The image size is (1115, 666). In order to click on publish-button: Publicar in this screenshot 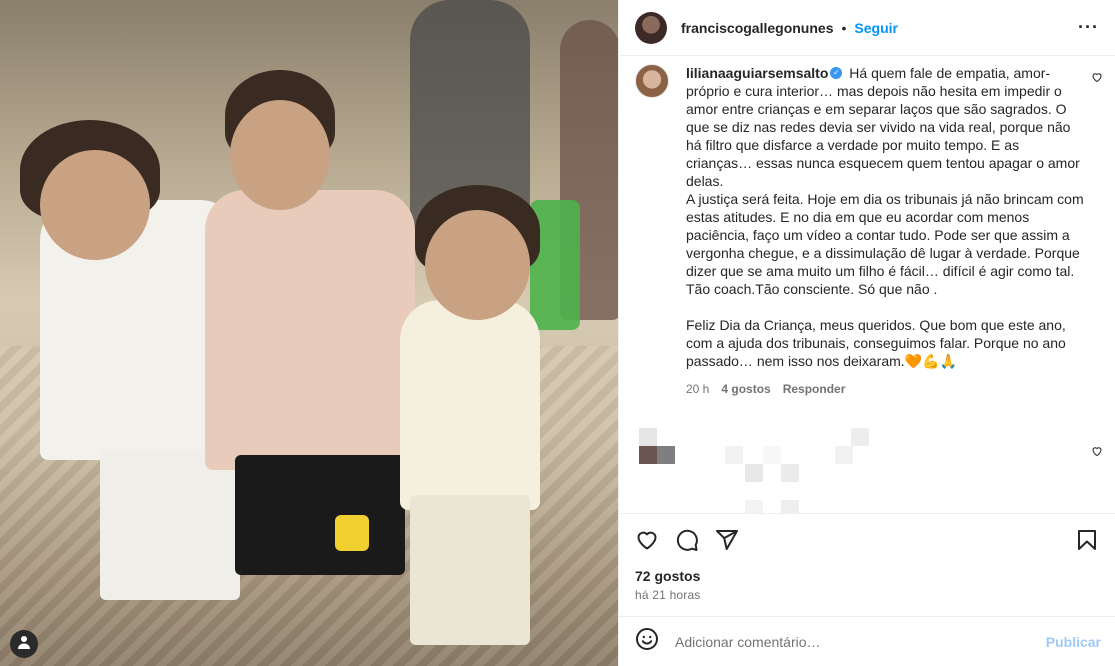, I will do `click(1073, 642)`.